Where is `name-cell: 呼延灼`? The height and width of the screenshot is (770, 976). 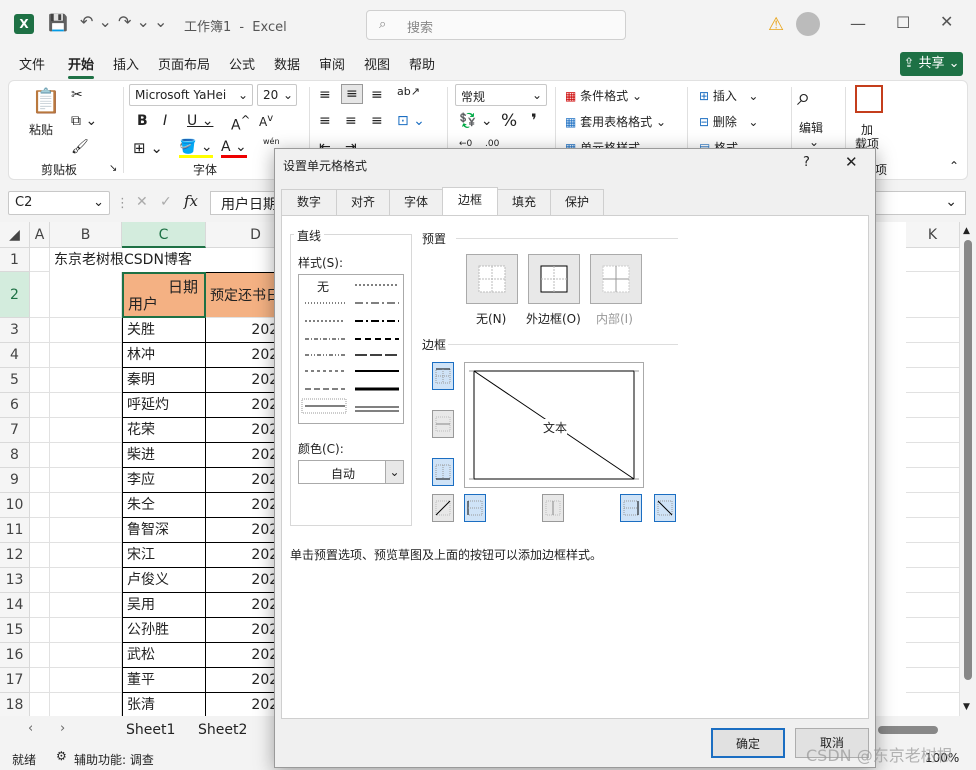
name-cell: 呼延灼 is located at coordinates (164, 405).